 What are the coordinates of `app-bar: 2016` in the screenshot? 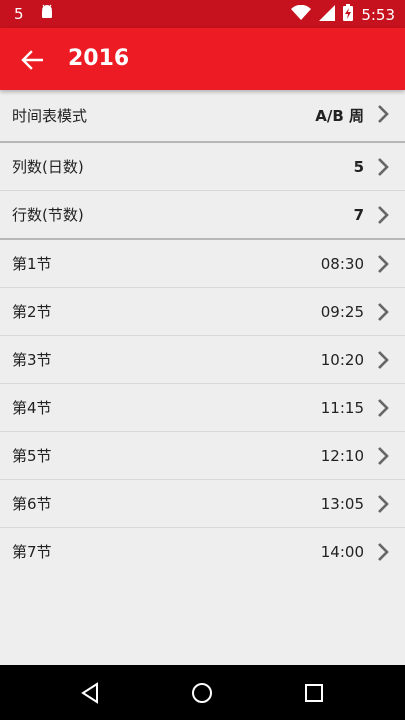 It's located at (202, 59).